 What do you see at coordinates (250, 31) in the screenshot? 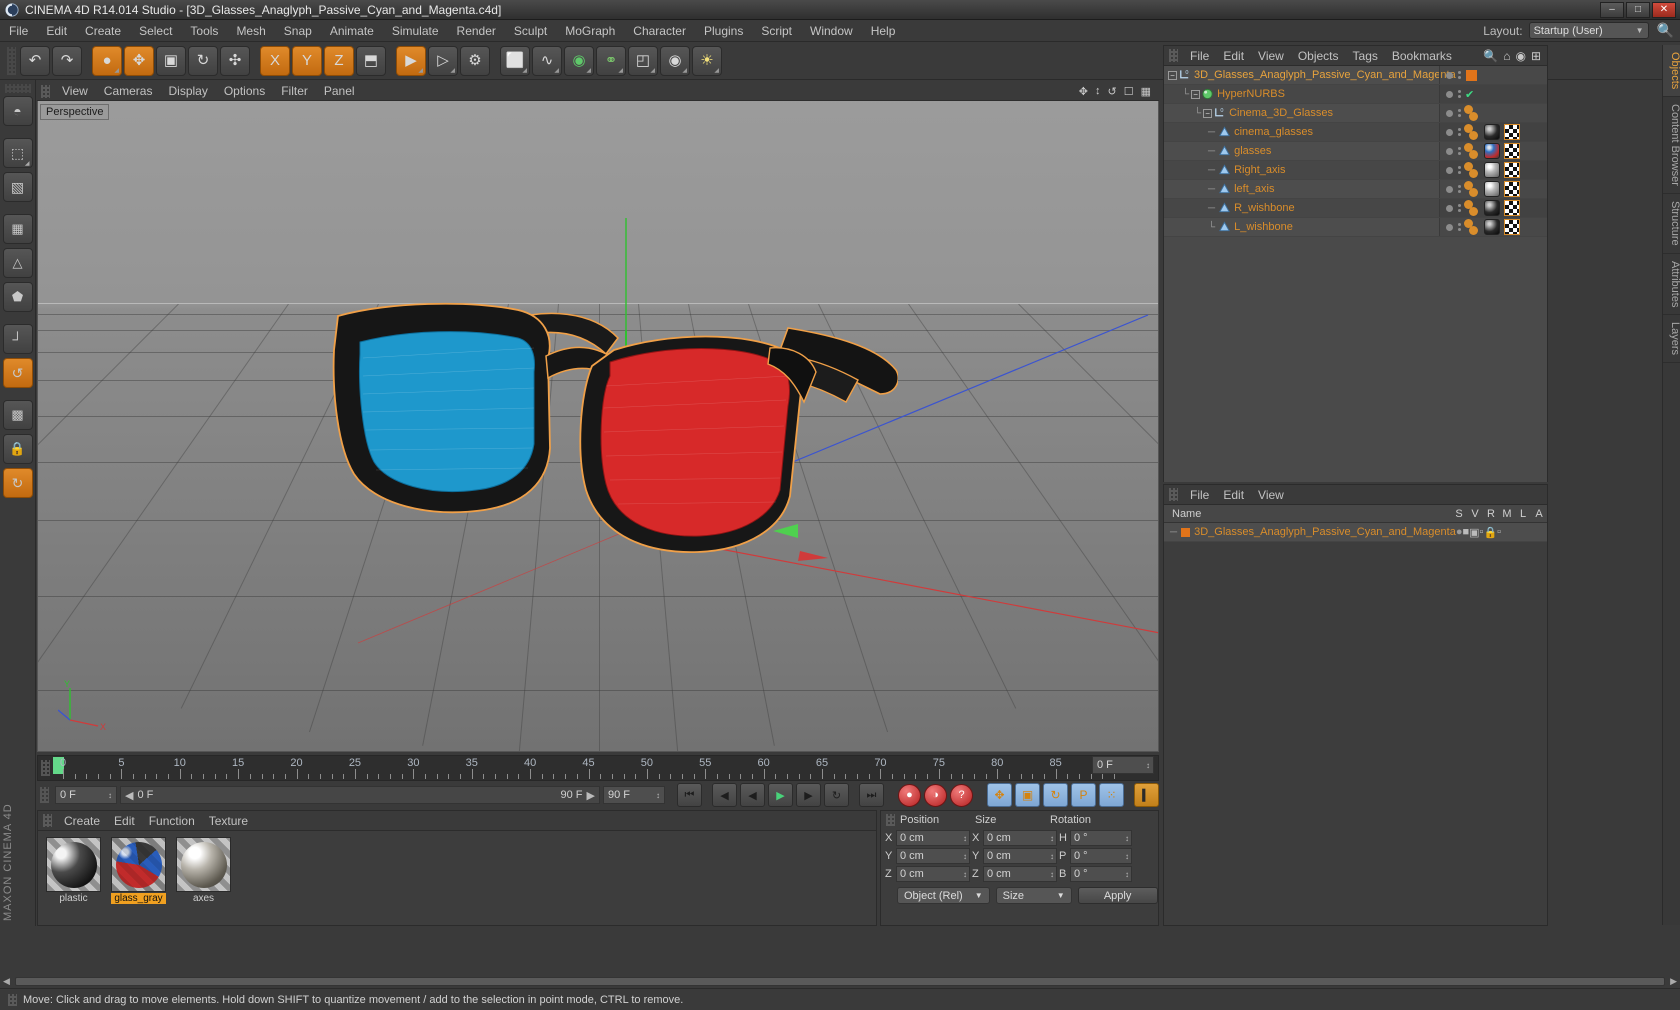
I see `menu-mesh: Mesh` at bounding box center [250, 31].